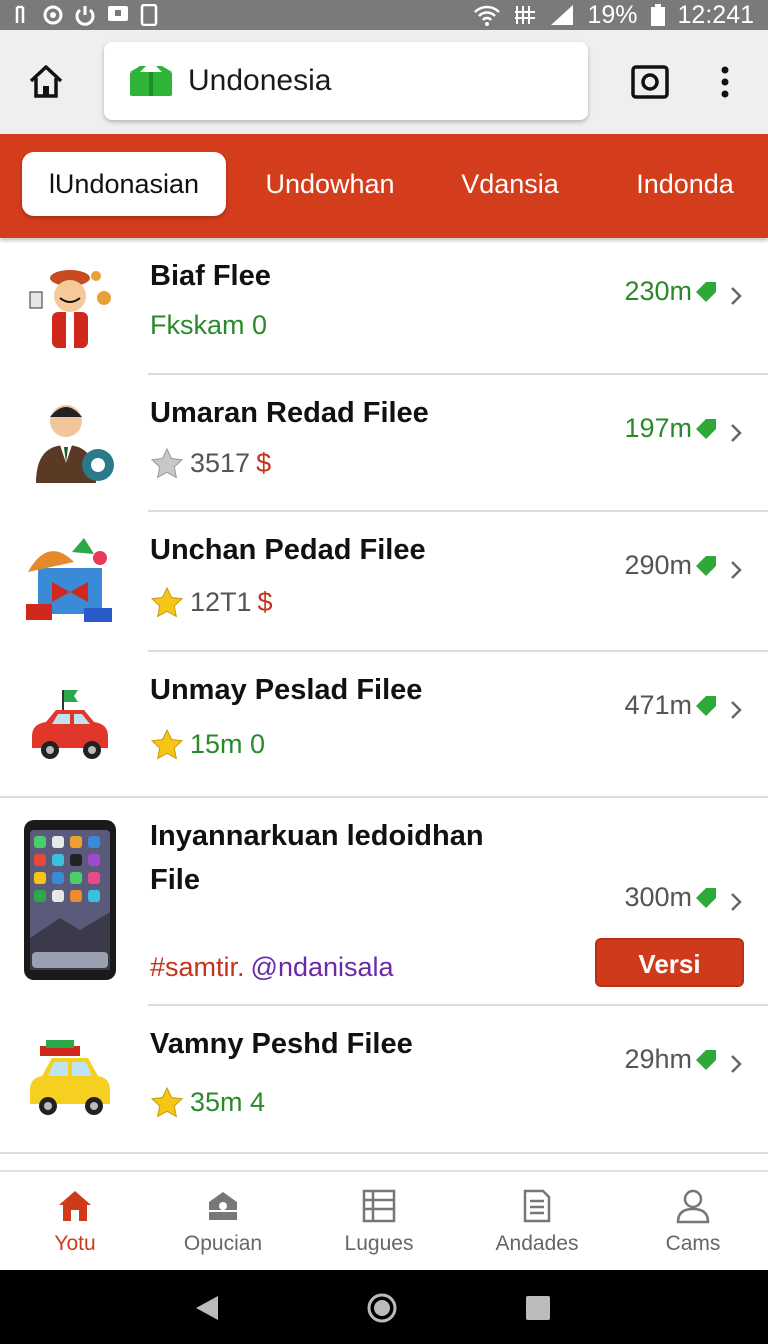  What do you see at coordinates (175, 880) in the screenshot?
I see `item-title-line2: File` at bounding box center [175, 880].